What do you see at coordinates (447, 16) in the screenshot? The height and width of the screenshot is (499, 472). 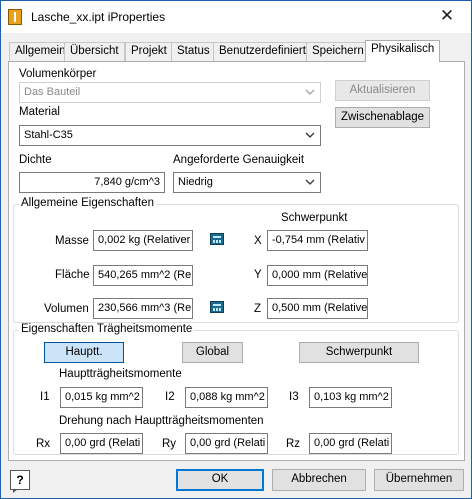 I see `close-button: ✕` at bounding box center [447, 16].